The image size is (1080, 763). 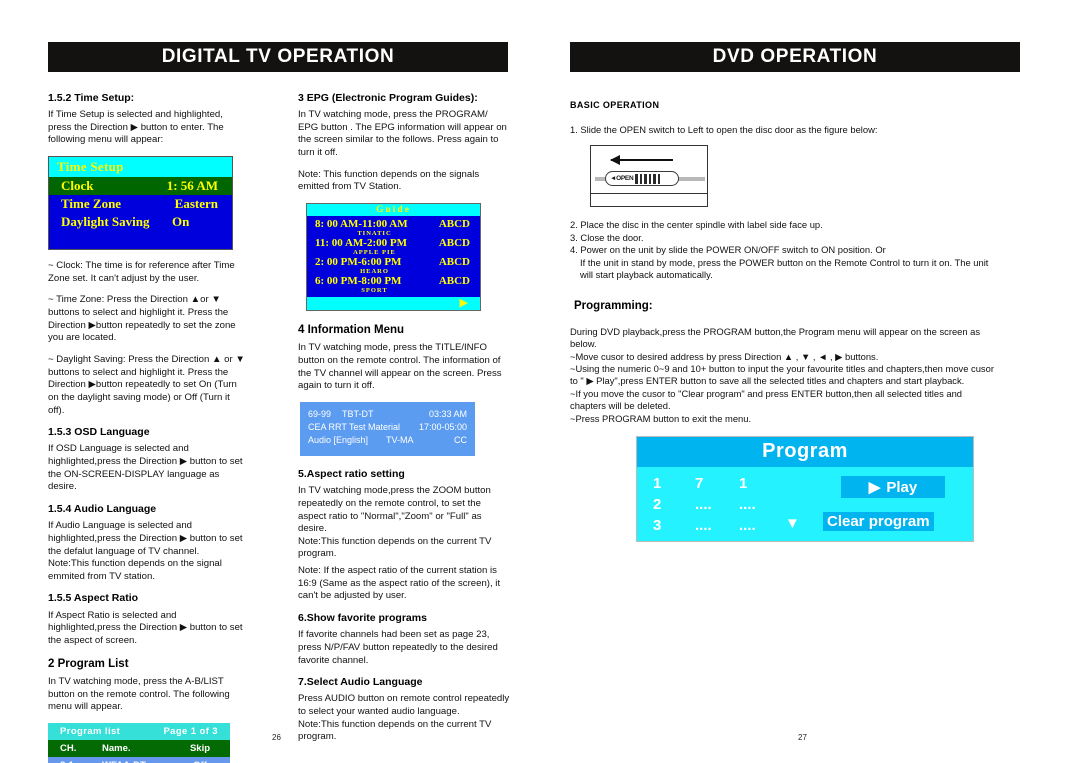 What do you see at coordinates (374, 234) in the screenshot?
I see `guide-entry-program: TINATIC` at bounding box center [374, 234].